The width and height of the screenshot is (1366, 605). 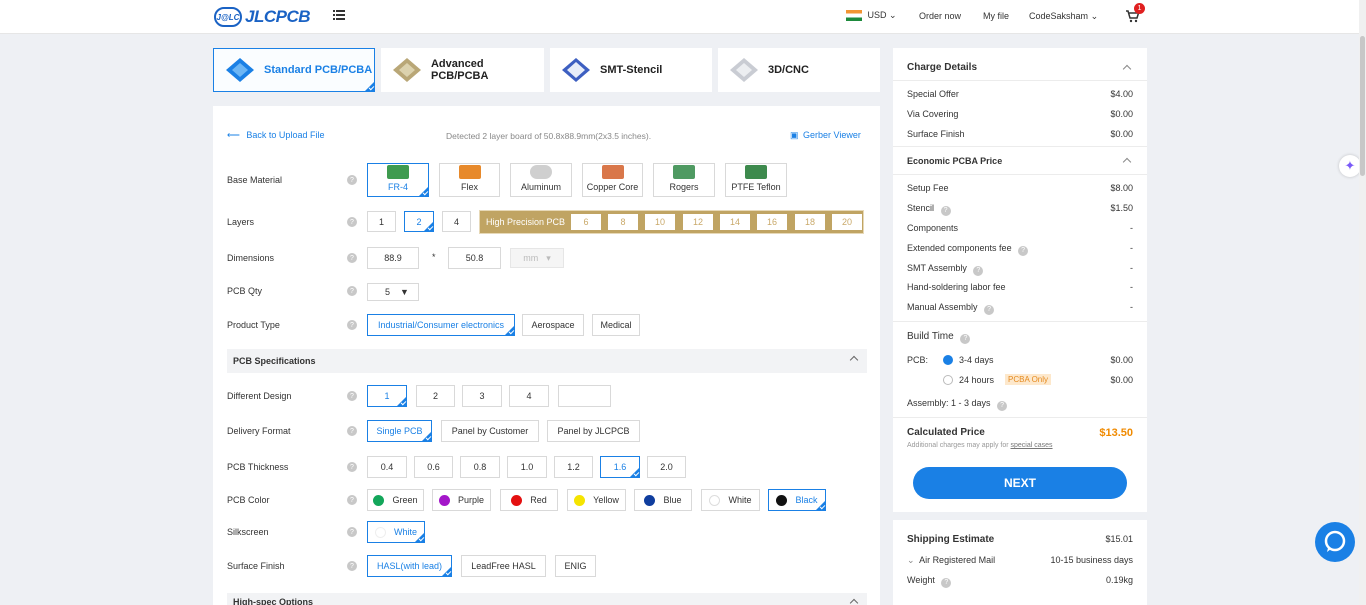 I want to click on color-purple: Purple, so click(x=461, y=500).